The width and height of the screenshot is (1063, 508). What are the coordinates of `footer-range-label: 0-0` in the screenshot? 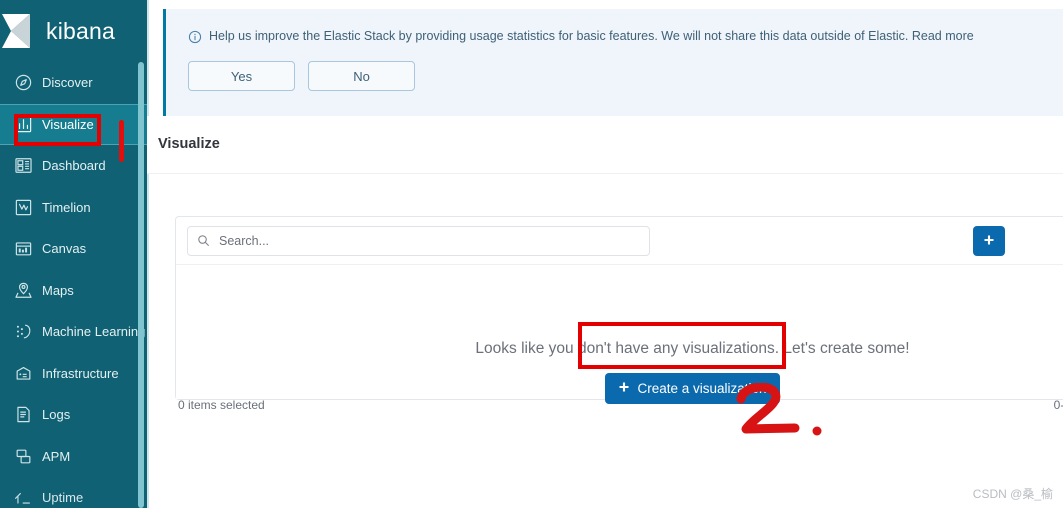 It's located at (1058, 405).